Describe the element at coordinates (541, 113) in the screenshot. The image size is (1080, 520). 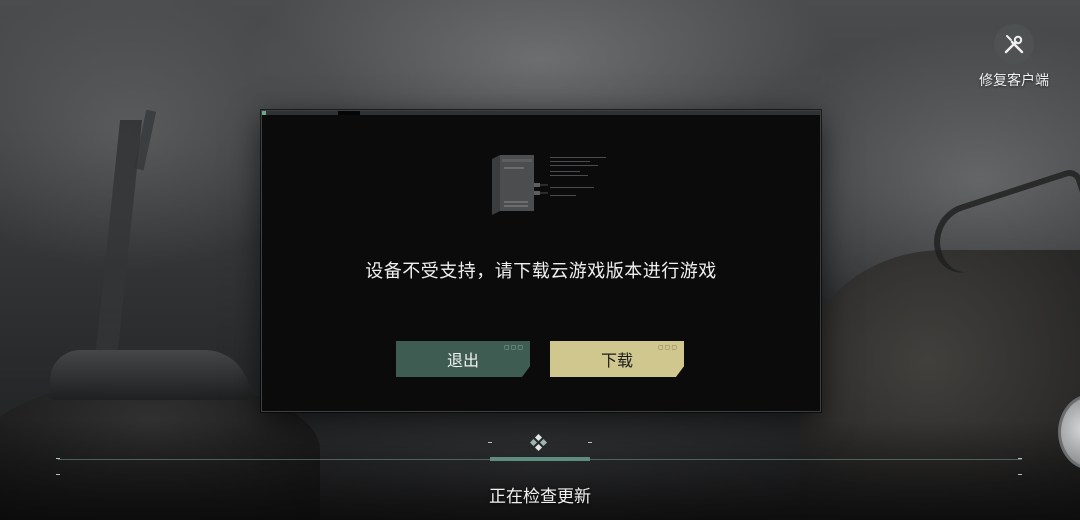
I see `dialog-top-bar` at that location.